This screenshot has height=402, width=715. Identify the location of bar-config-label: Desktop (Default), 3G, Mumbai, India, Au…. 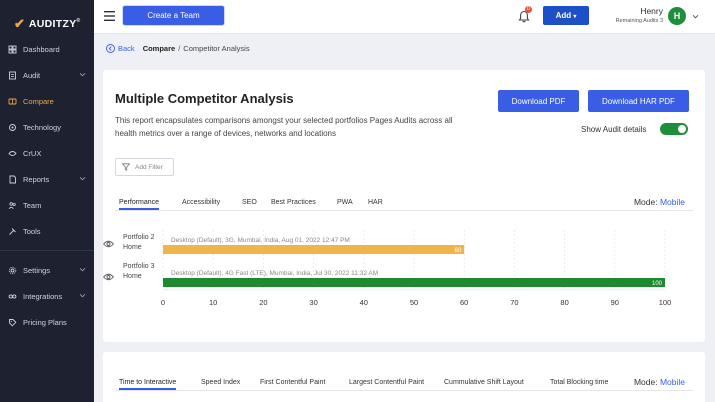
(260, 240).